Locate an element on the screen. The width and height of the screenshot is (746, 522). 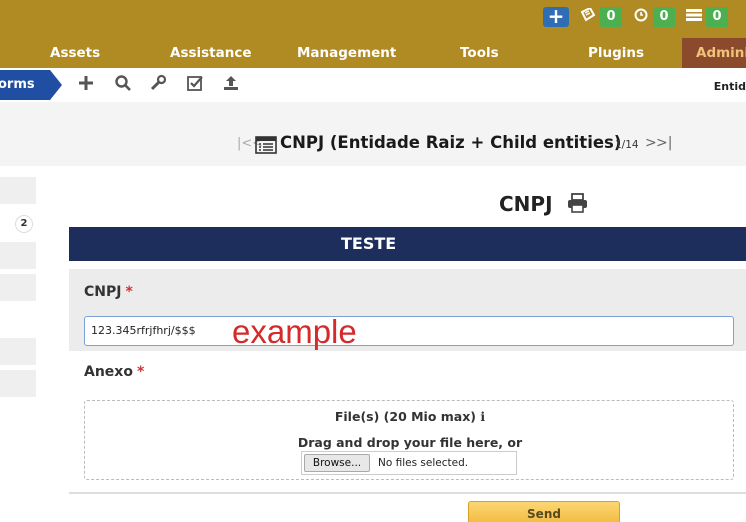
form-divider is located at coordinates (407, 493).